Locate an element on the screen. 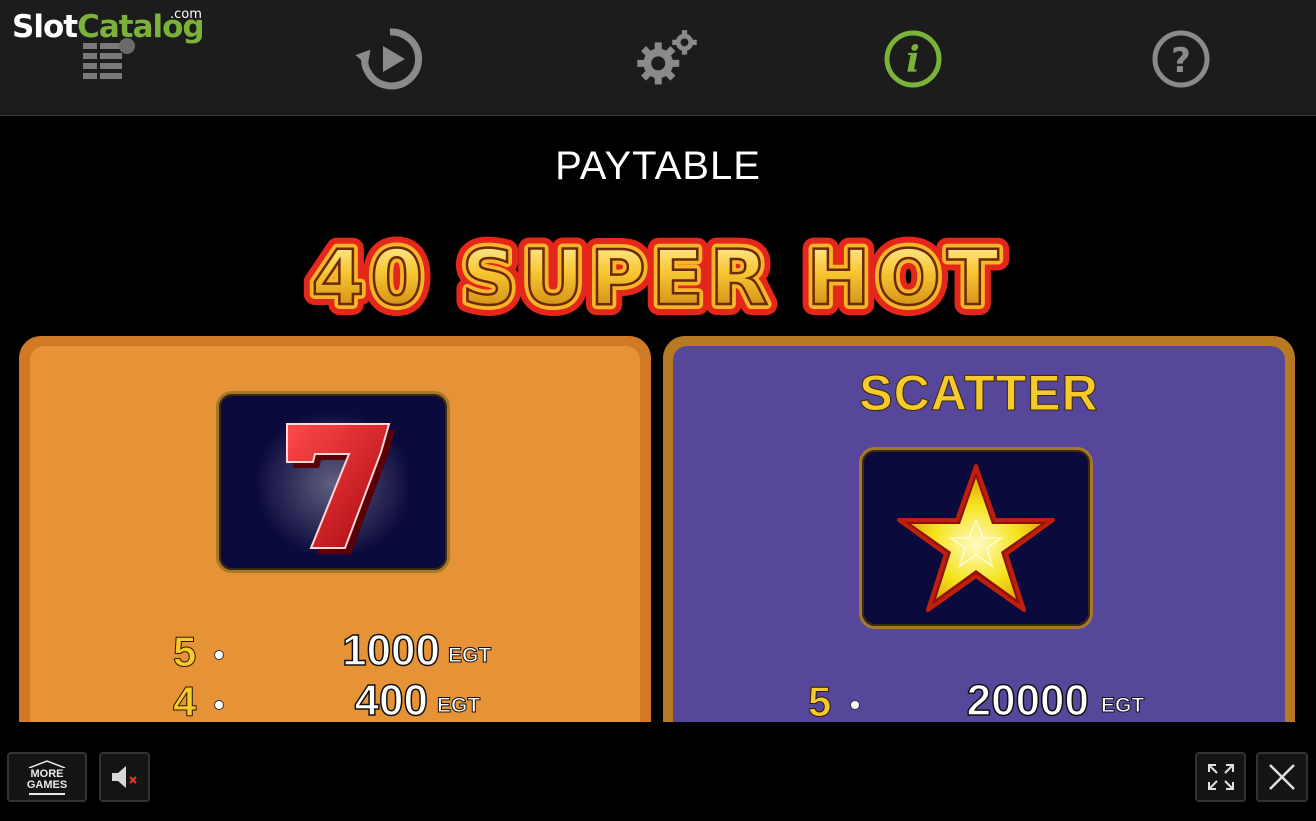 Image resolution: width=1316 pixels, height=821 pixels. payout-row: 5 1000 EGT is located at coordinates (335, 650).